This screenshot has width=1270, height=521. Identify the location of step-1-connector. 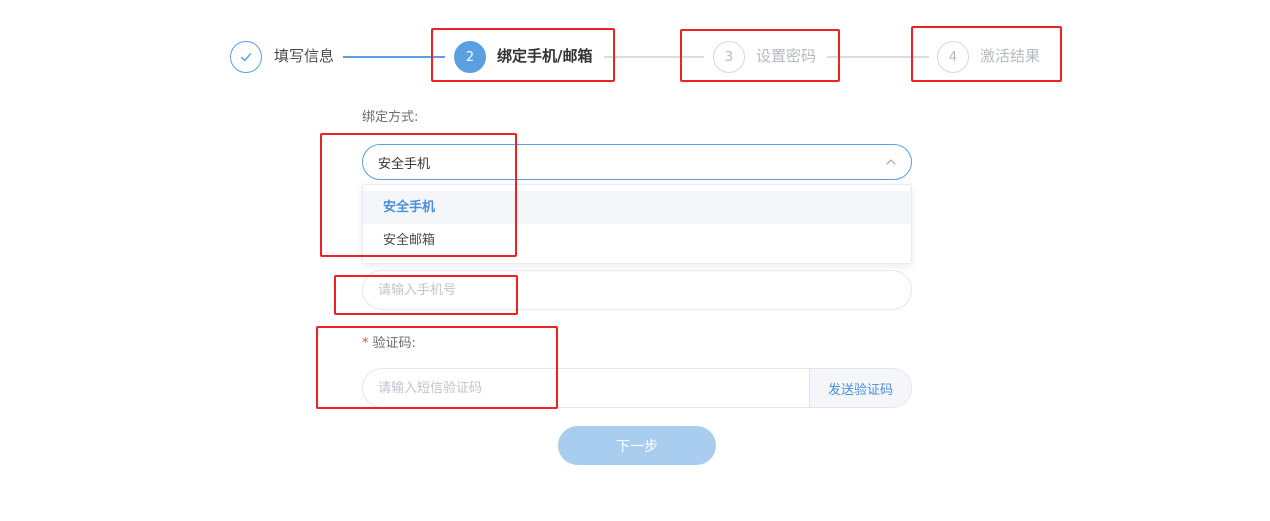
(394, 57).